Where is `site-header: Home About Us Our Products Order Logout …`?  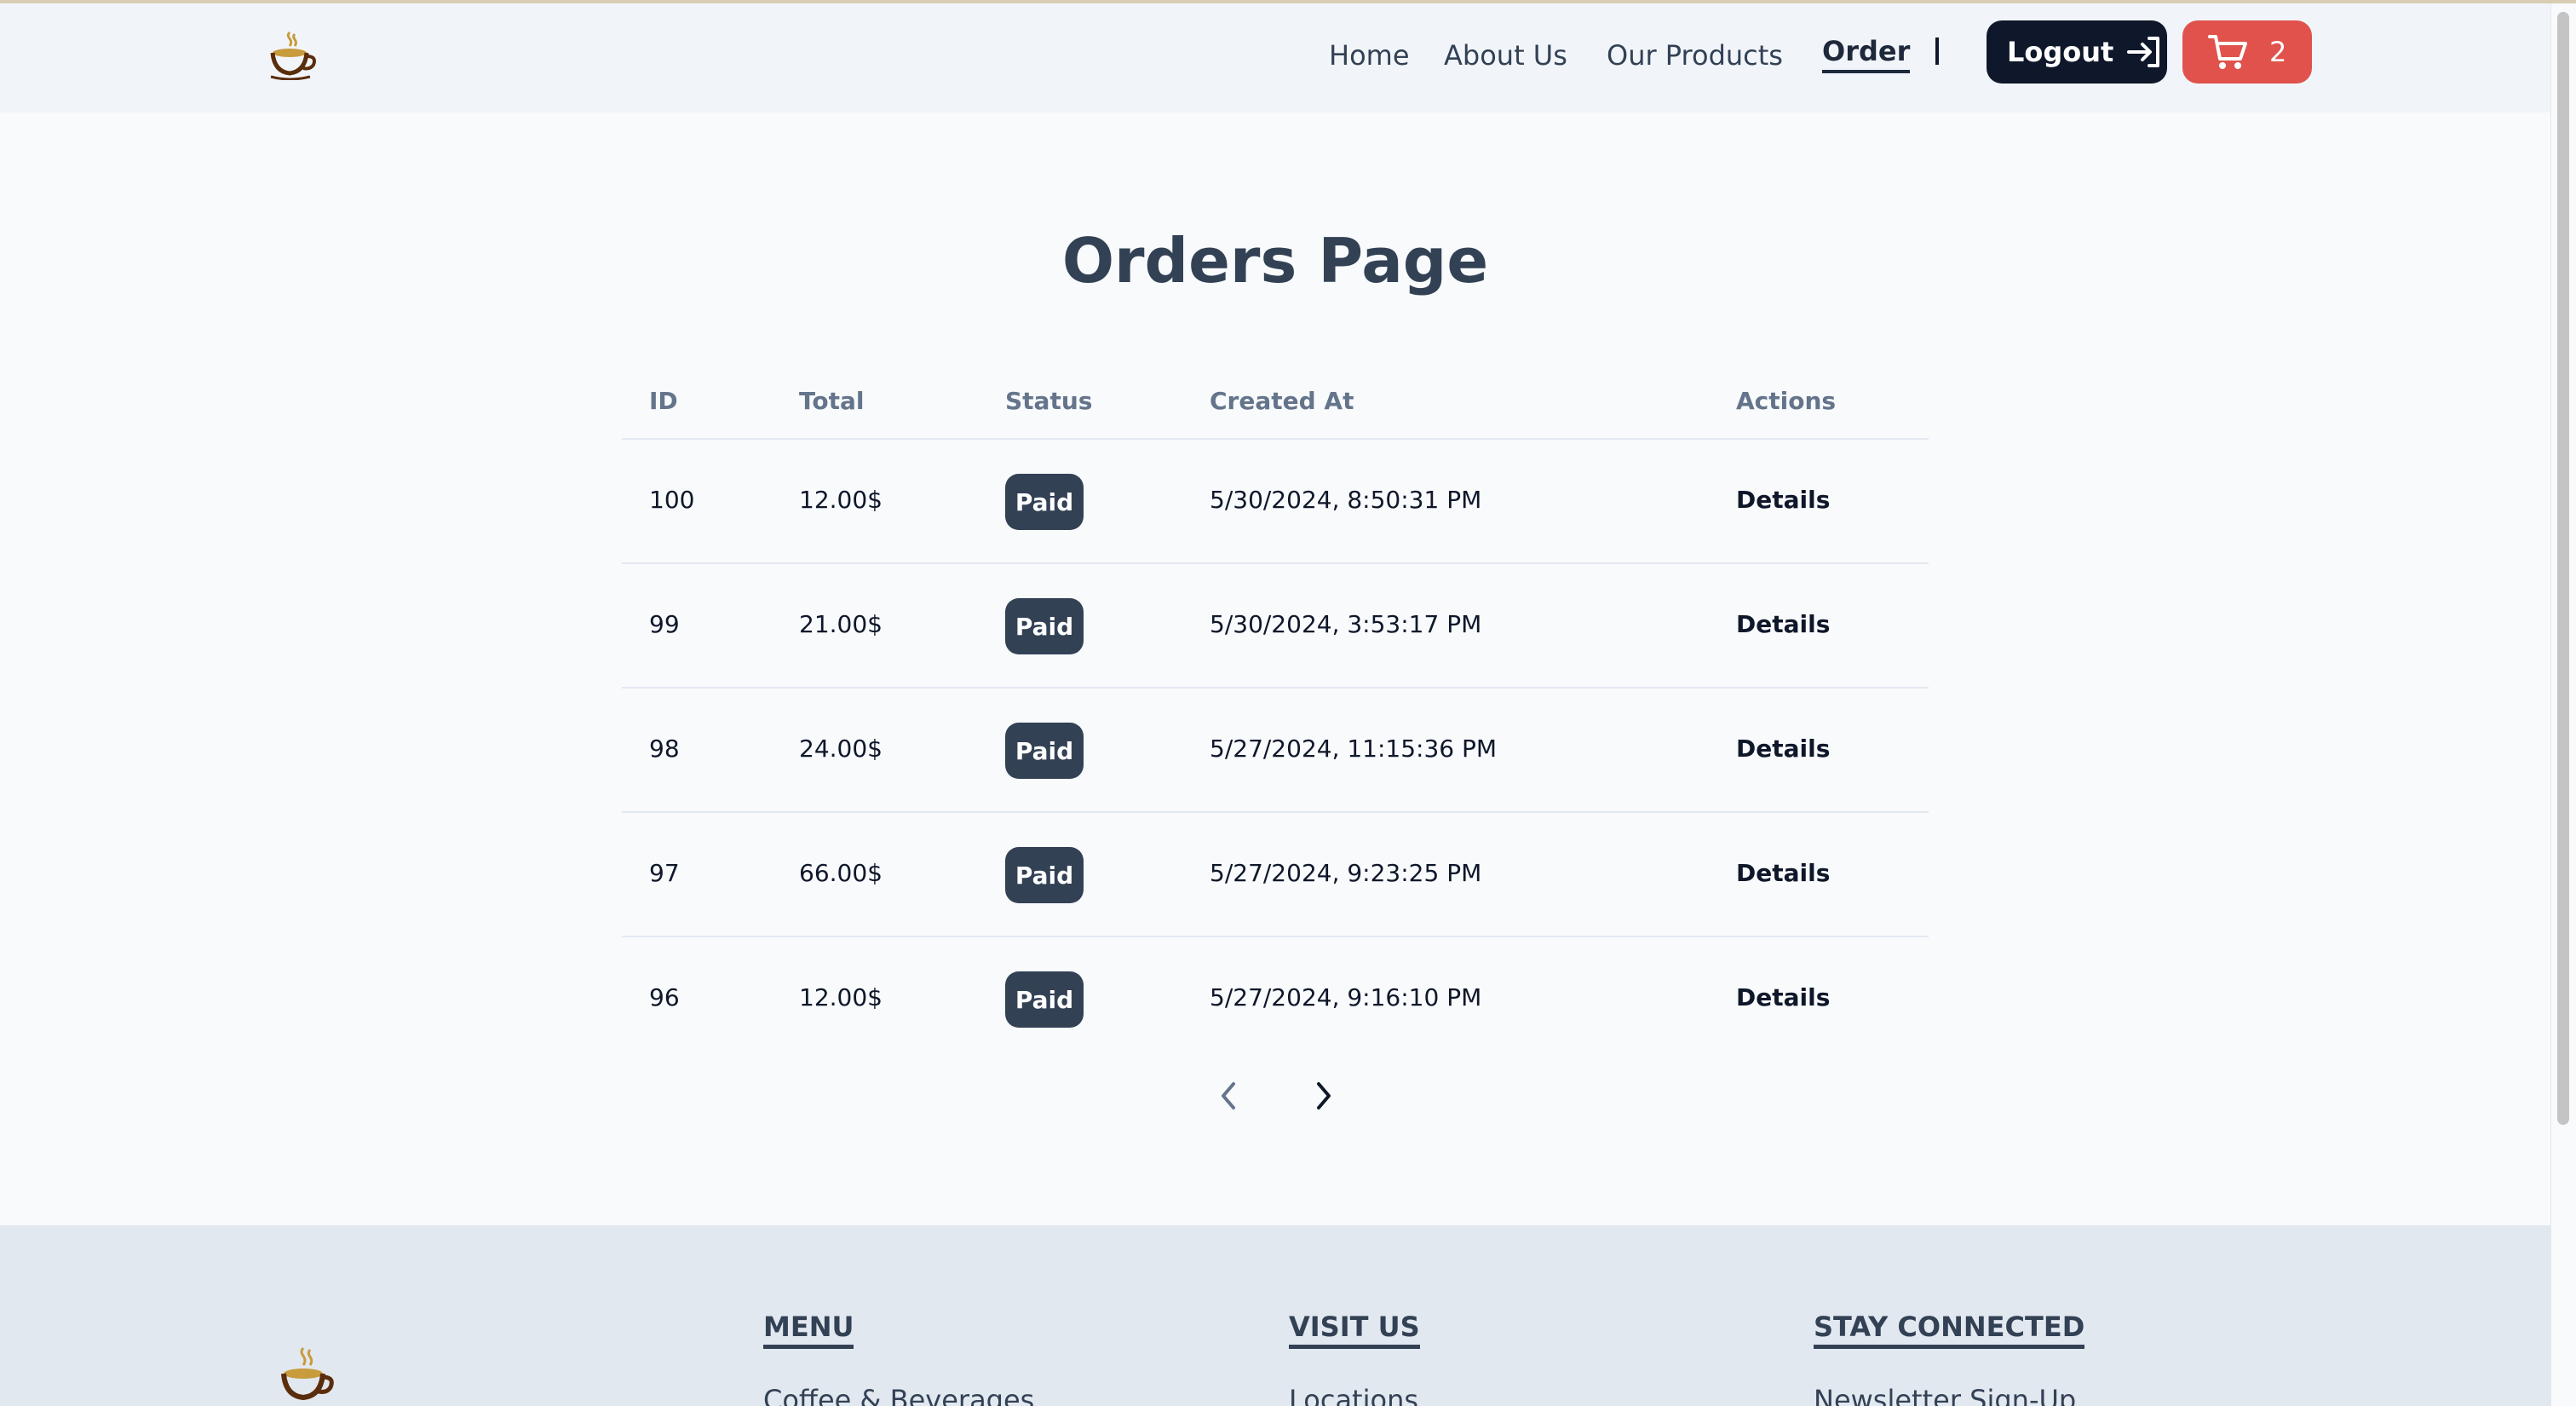
site-header: Home About Us Our Products Order Logout … is located at coordinates (1275, 57).